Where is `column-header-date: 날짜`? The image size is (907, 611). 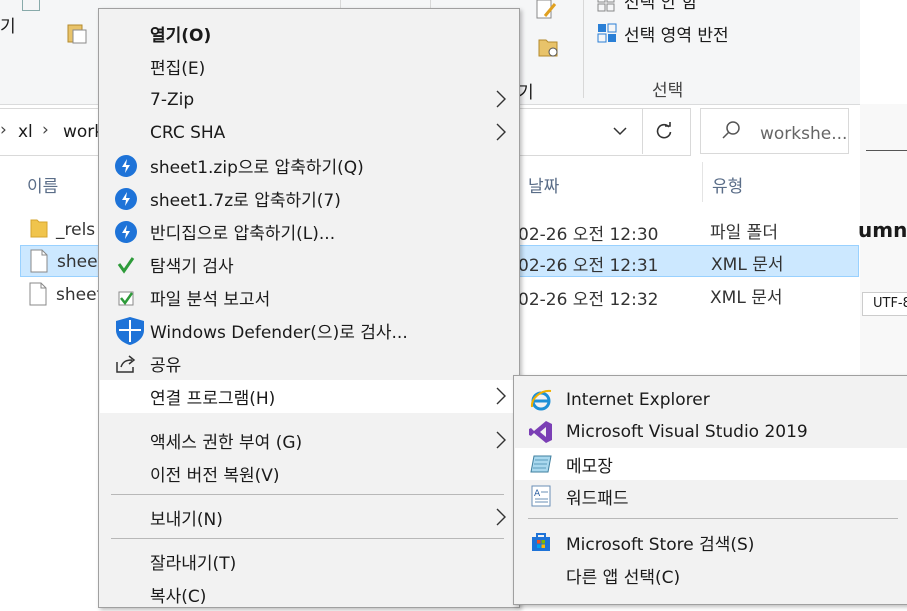
column-header-date: 날짜 is located at coordinates (543, 184).